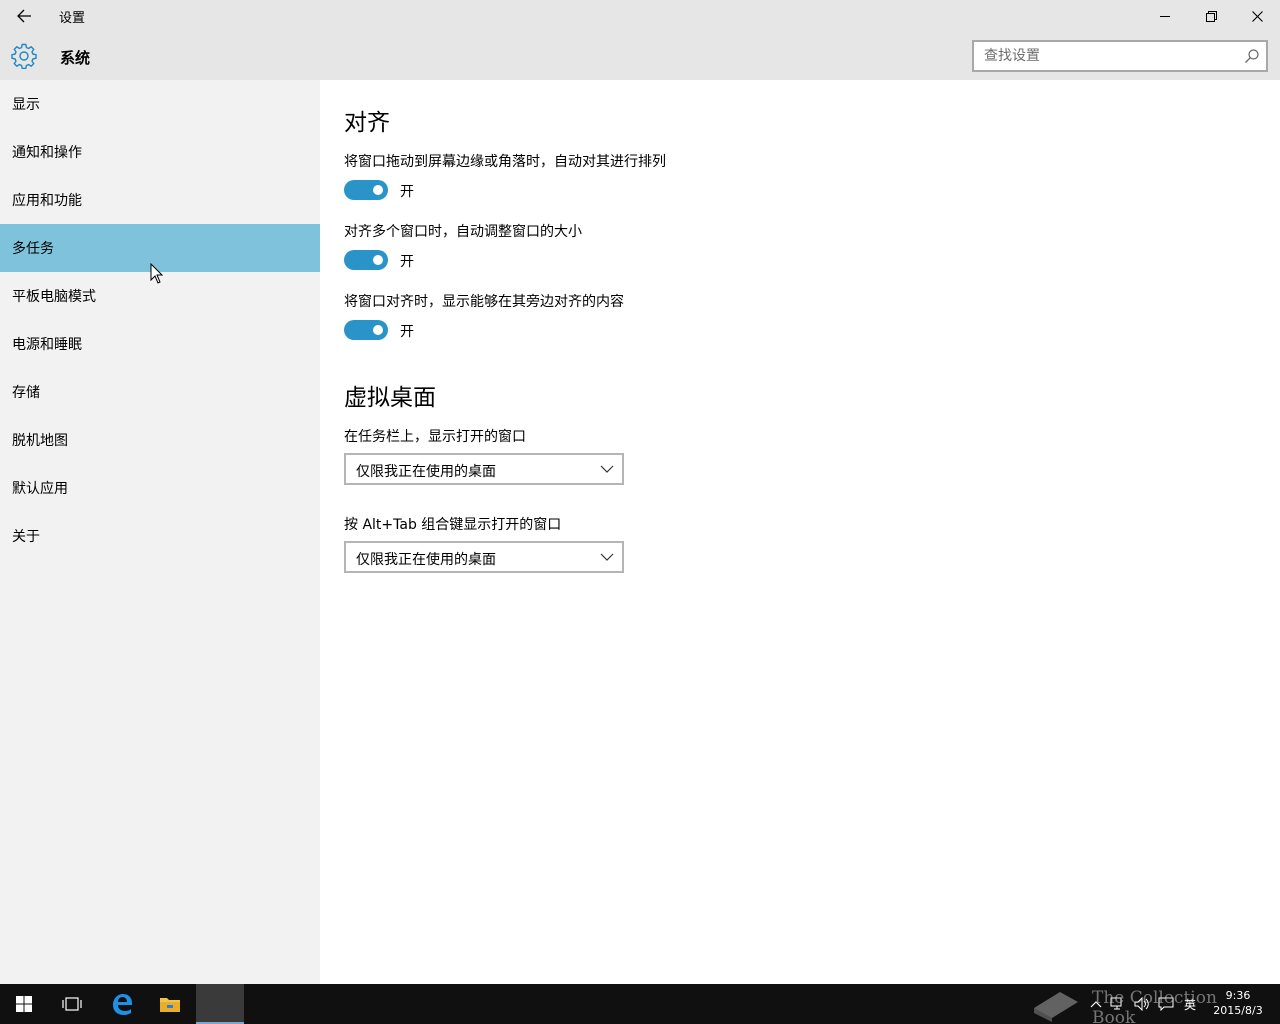 The width and height of the screenshot is (1280, 1024). What do you see at coordinates (435, 437) in the screenshot?
I see `taskbar-windows-label: 在任务栏上，显示打开的窗口` at bounding box center [435, 437].